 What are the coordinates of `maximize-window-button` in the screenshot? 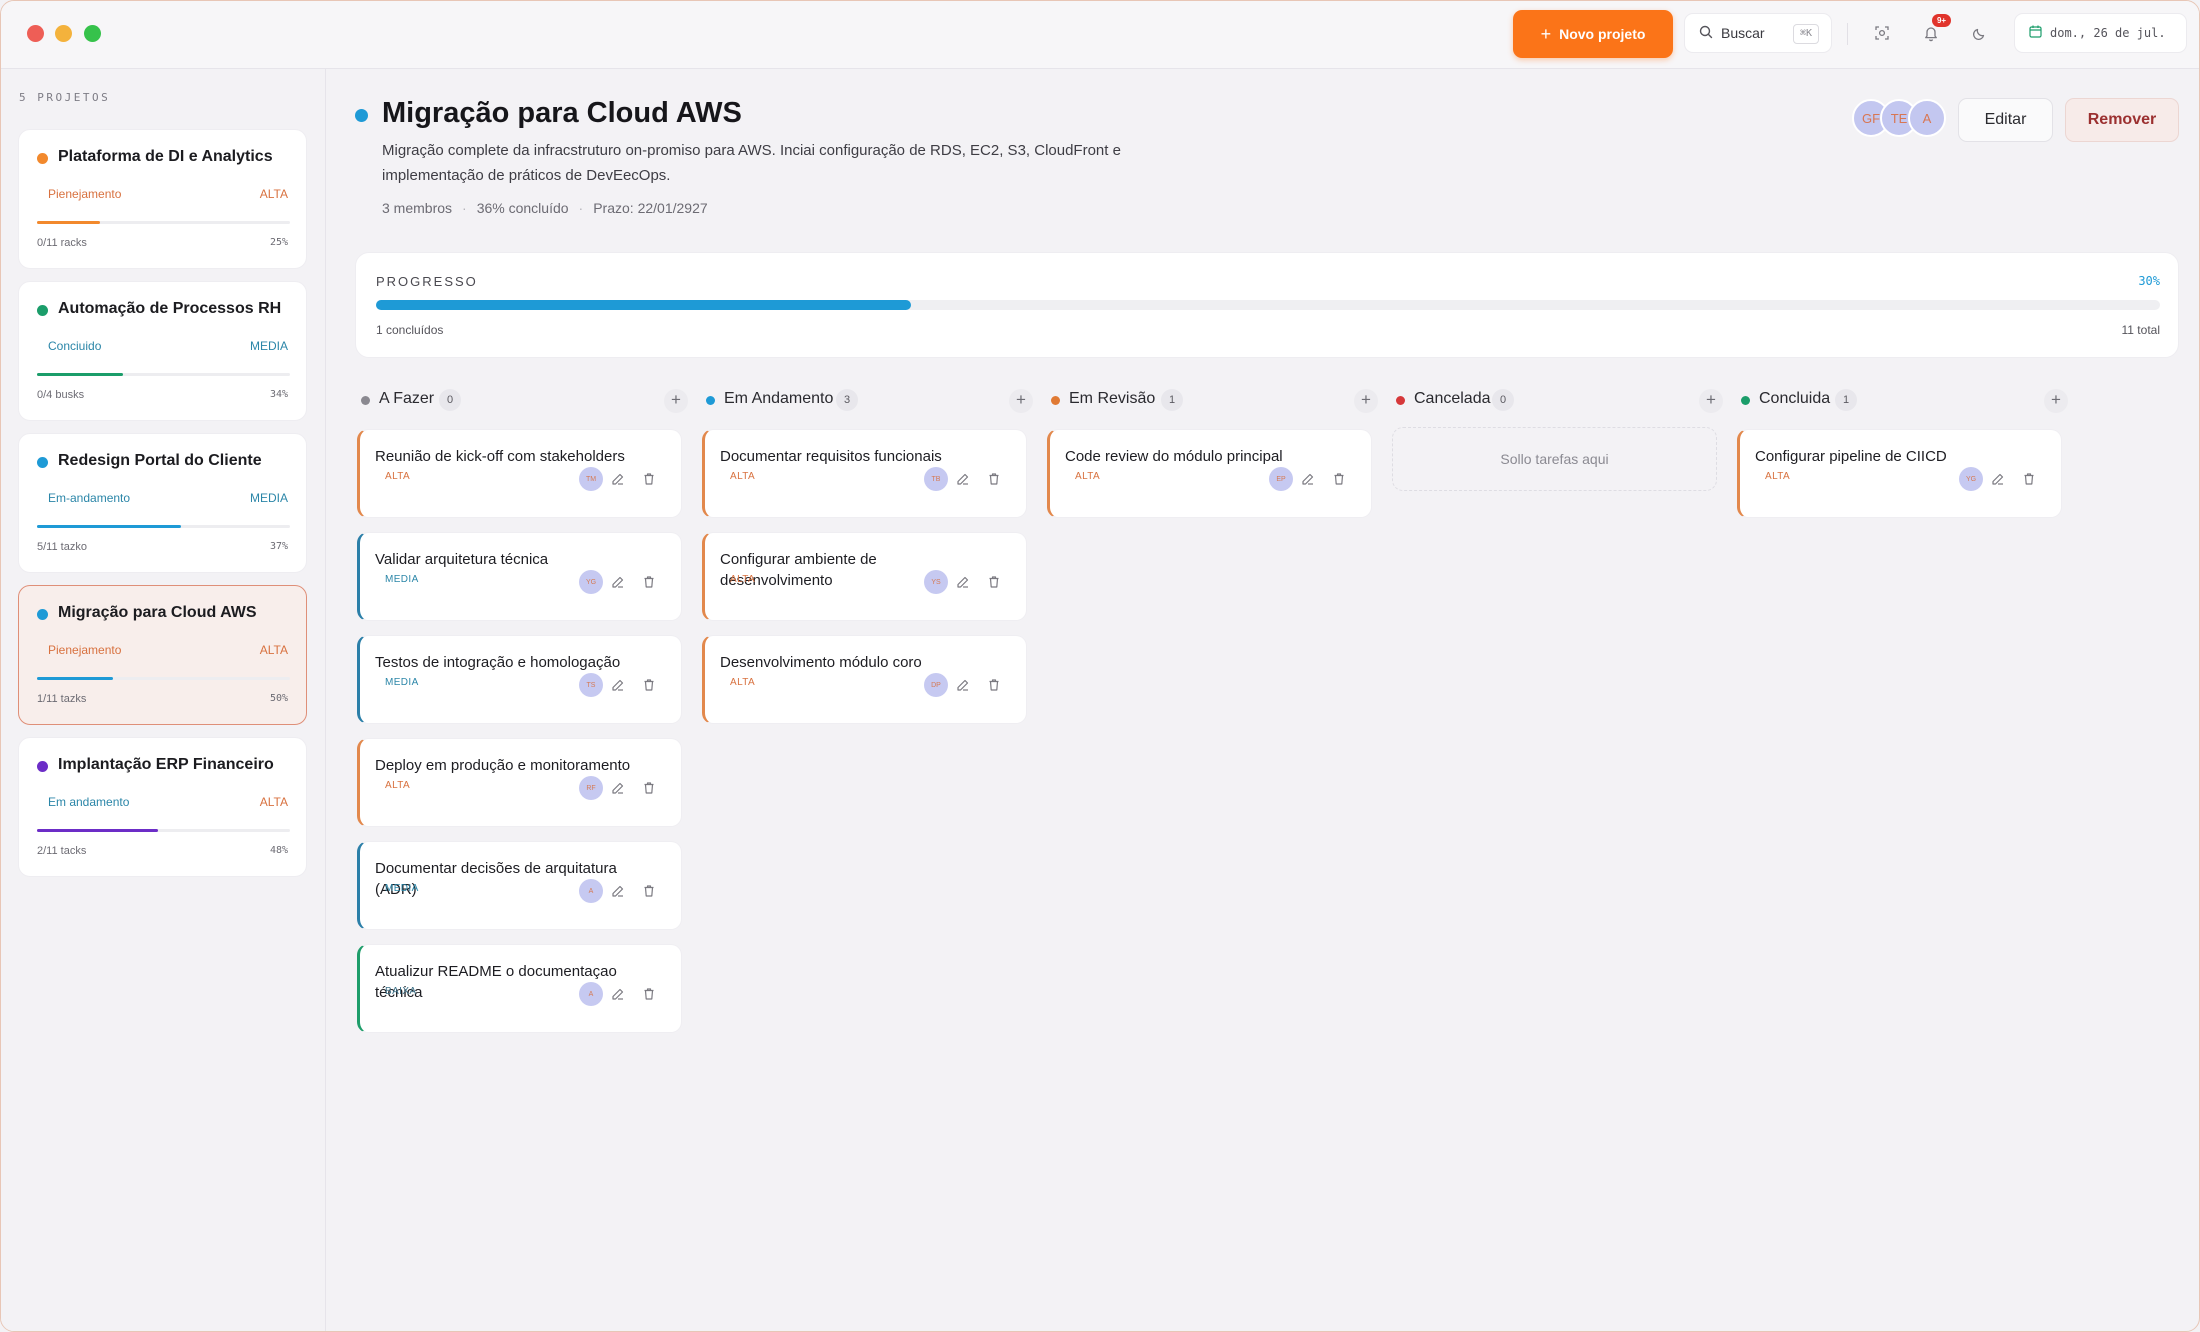 It's located at (92, 33).